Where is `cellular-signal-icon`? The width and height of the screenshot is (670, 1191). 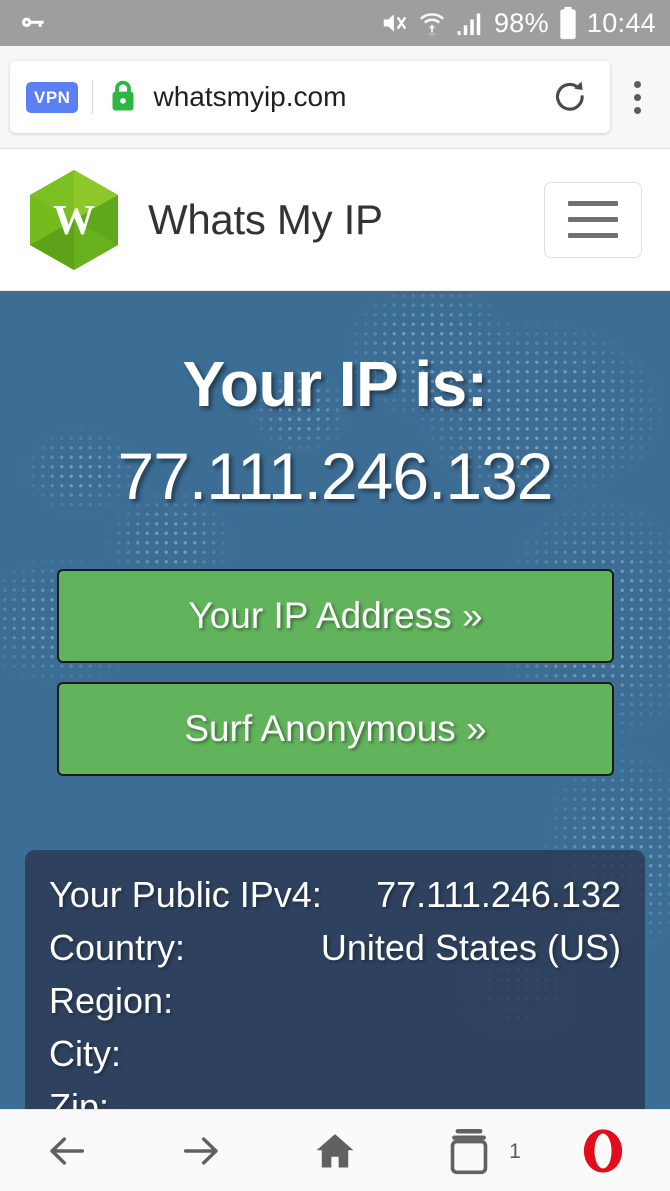 cellular-signal-icon is located at coordinates (469, 24).